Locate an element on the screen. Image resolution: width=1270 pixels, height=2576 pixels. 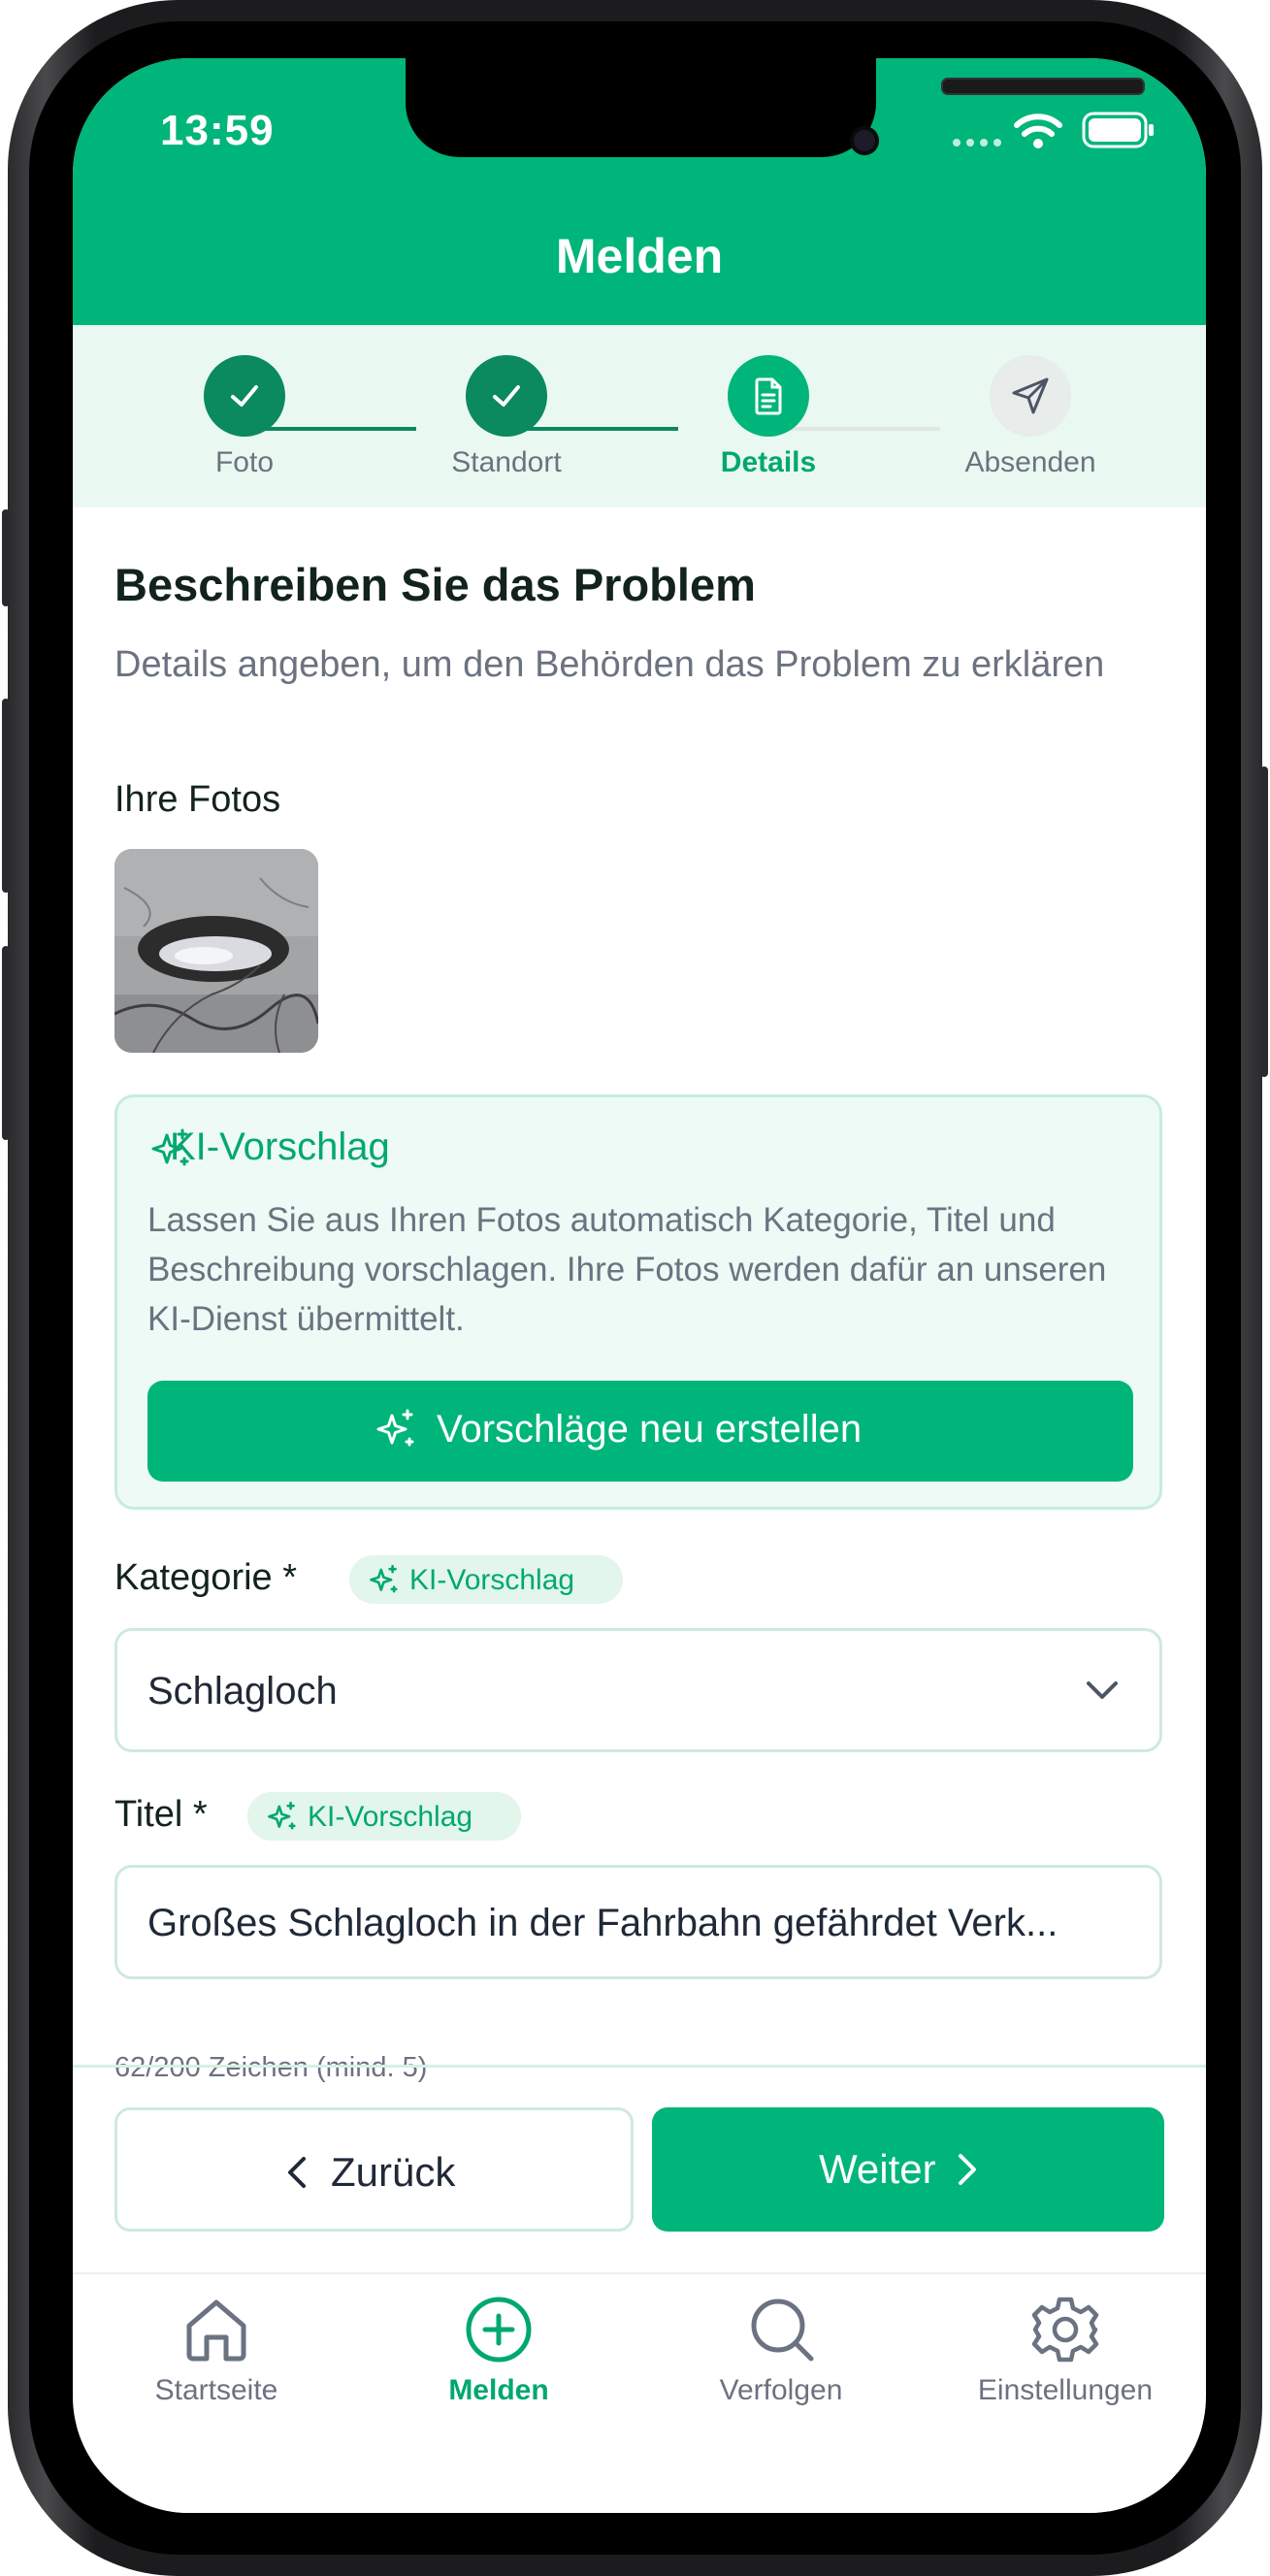
plus-circle-icon is located at coordinates (499, 2330).